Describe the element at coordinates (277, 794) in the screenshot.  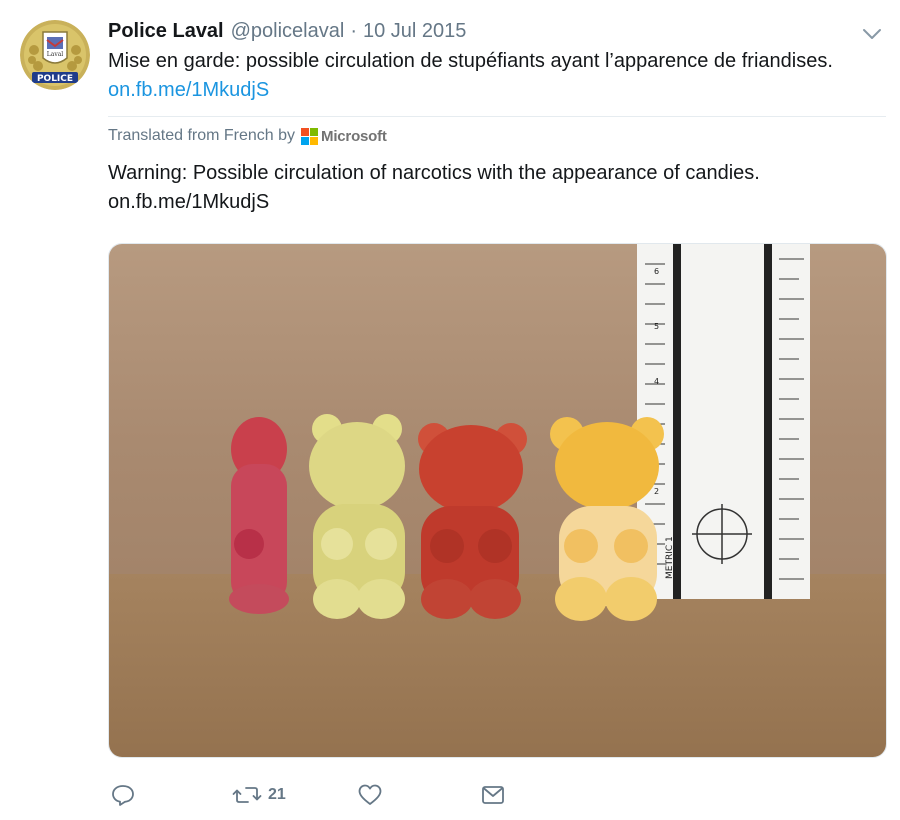
I see `retweet-count: 21` at that location.